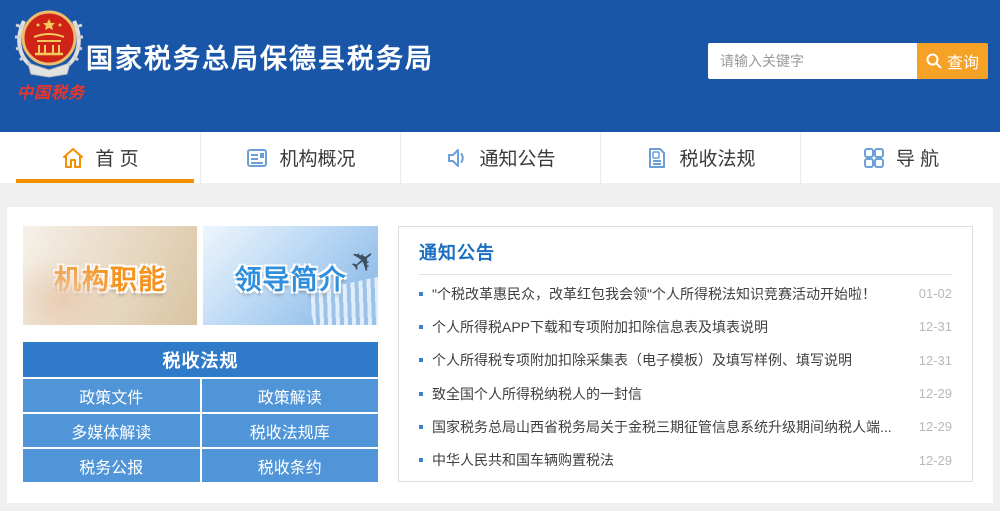 The image size is (1000, 511). Describe the element at coordinates (317, 159) in the screenshot. I see `nav-tab-label: 机构概况` at that location.